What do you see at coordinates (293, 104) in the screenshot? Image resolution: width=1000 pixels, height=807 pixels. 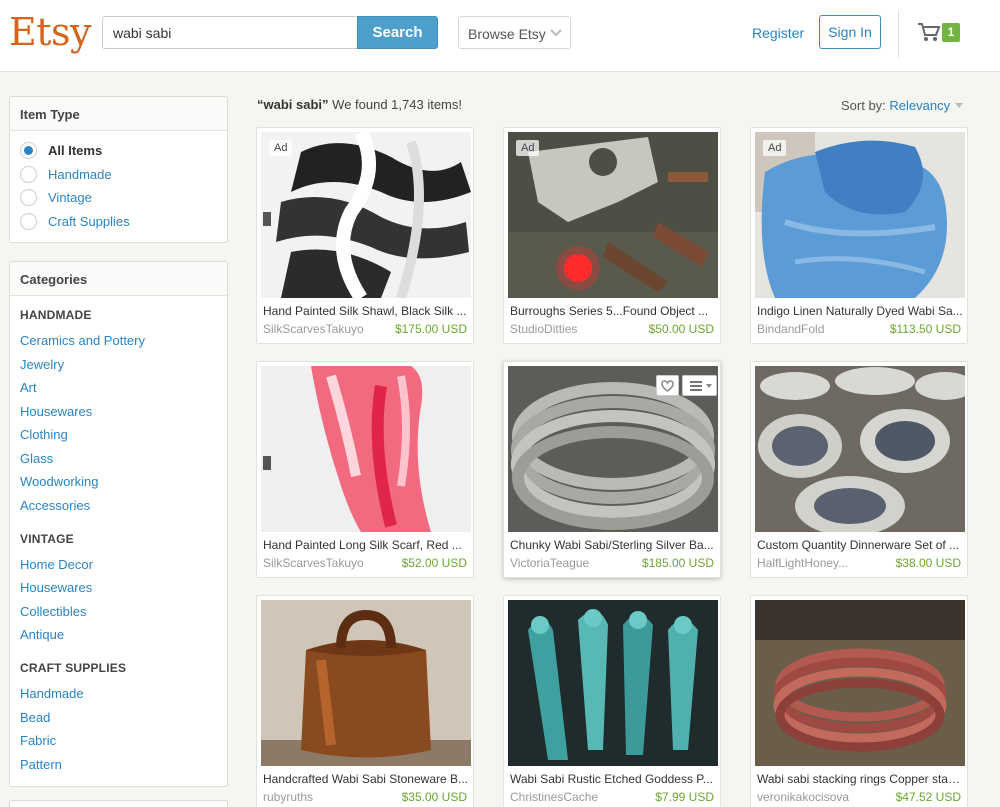 I see `search-query: “wabi sabi”` at bounding box center [293, 104].